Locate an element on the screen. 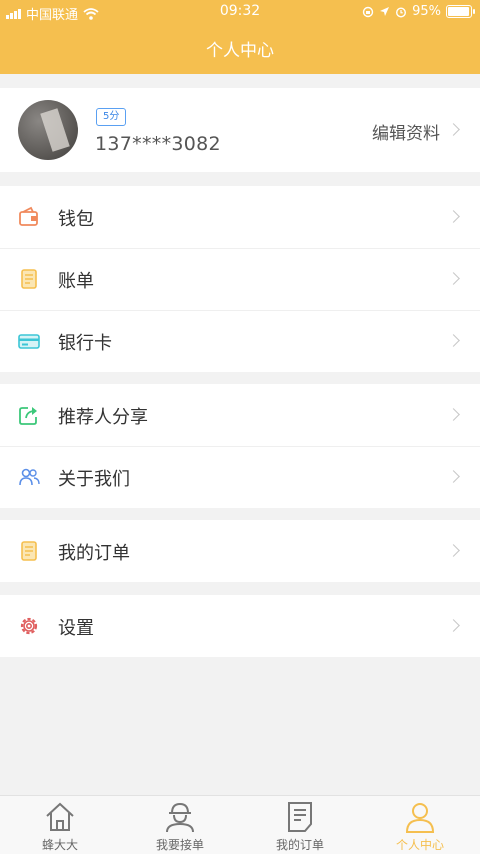 The image size is (480, 854). tab-my-orders: 我的订单 is located at coordinates (300, 825).